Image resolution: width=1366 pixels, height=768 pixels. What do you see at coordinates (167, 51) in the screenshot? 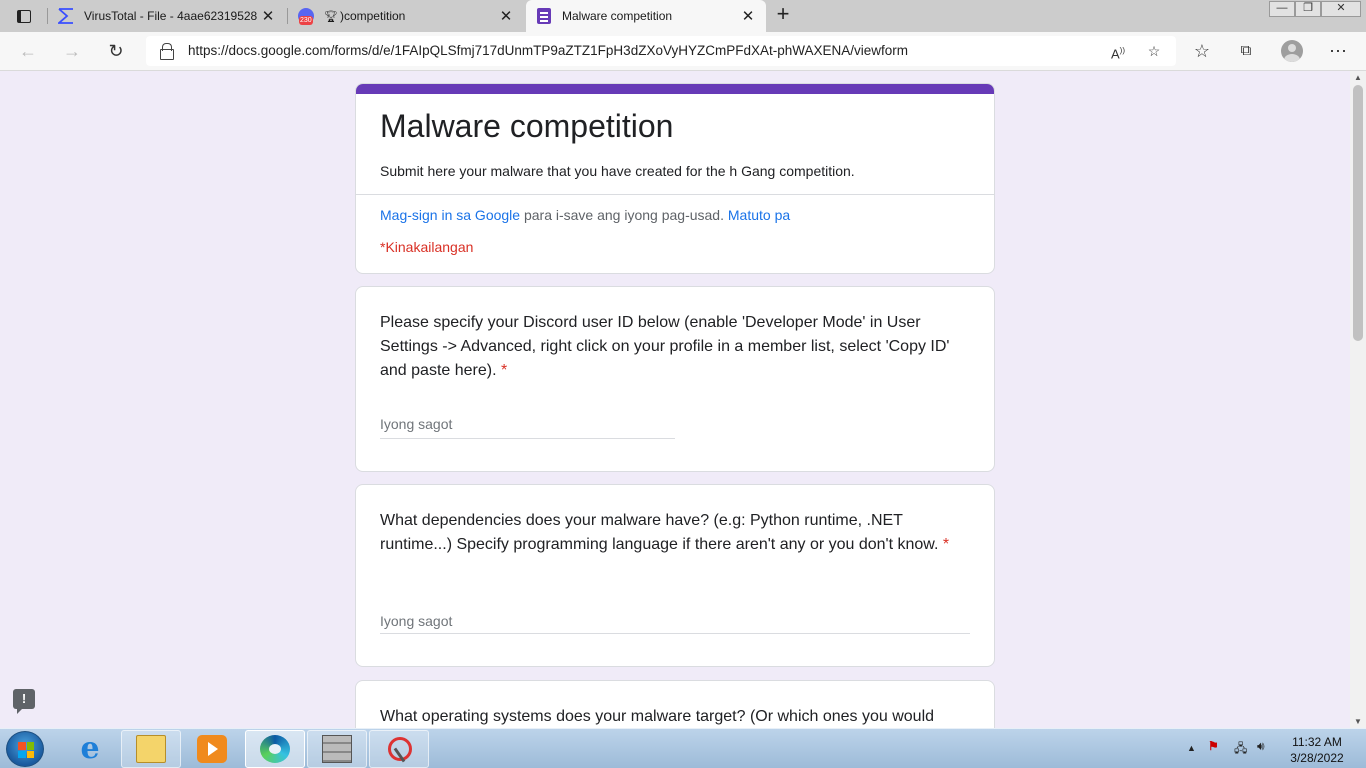
I see `lock-icon` at bounding box center [167, 51].